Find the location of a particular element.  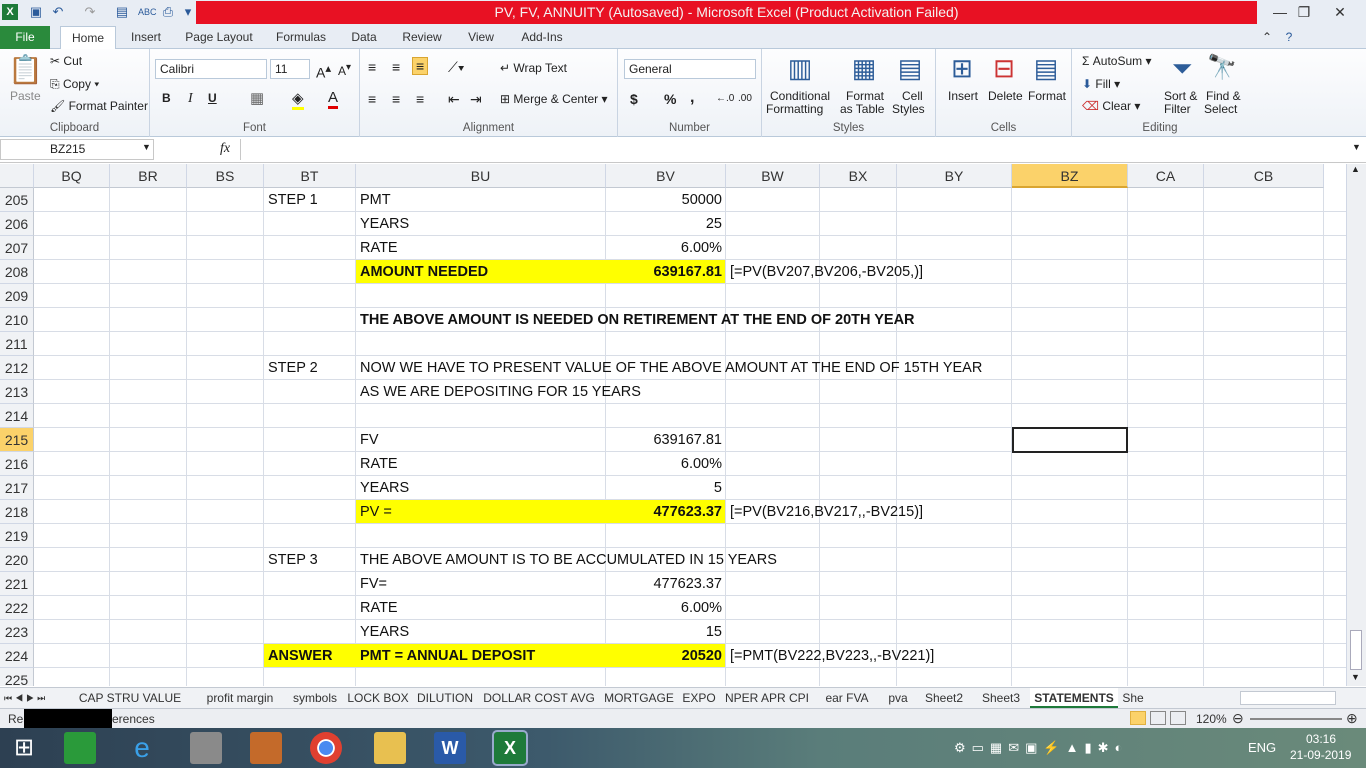

sheet-tab-sheet3: Sheet3 is located at coordinates (1001, 698).